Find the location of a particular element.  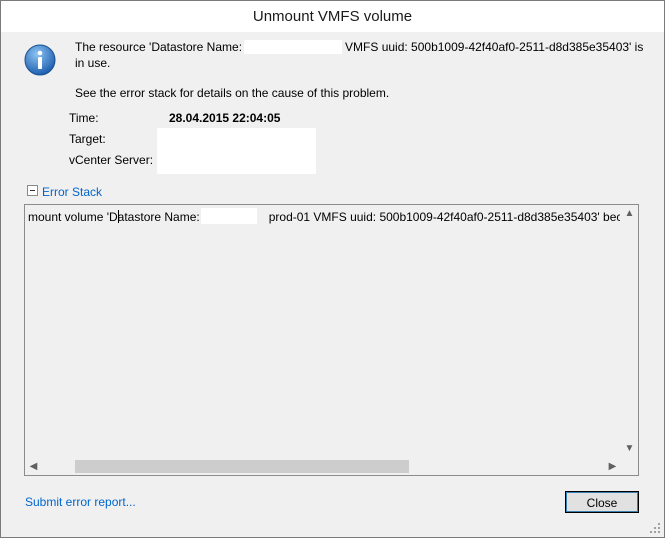

time-value: 28.04.2015 22:04:05 is located at coordinates (225, 118).